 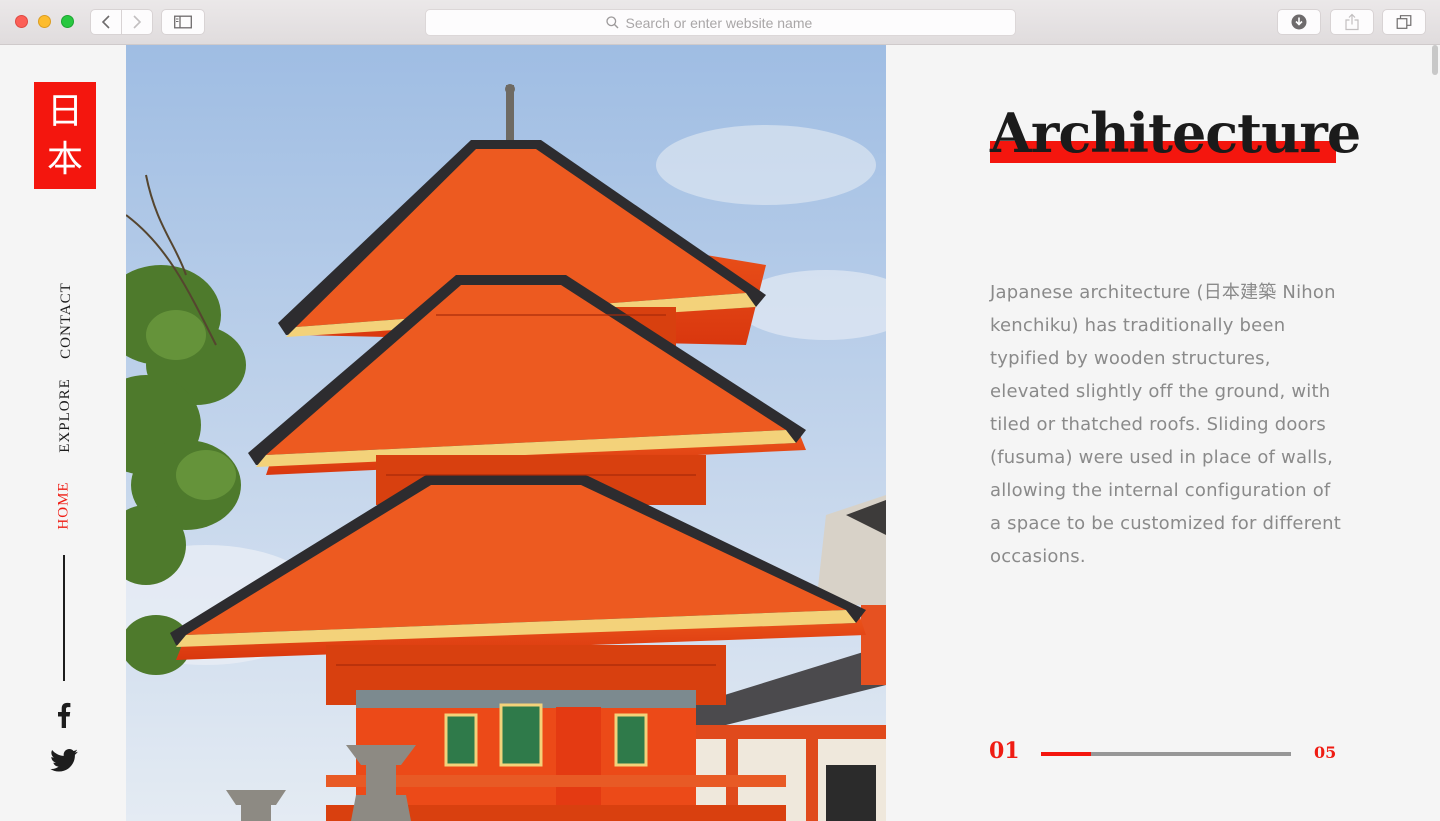 What do you see at coordinates (64, 159) in the screenshot?
I see `logo-char: 本` at bounding box center [64, 159].